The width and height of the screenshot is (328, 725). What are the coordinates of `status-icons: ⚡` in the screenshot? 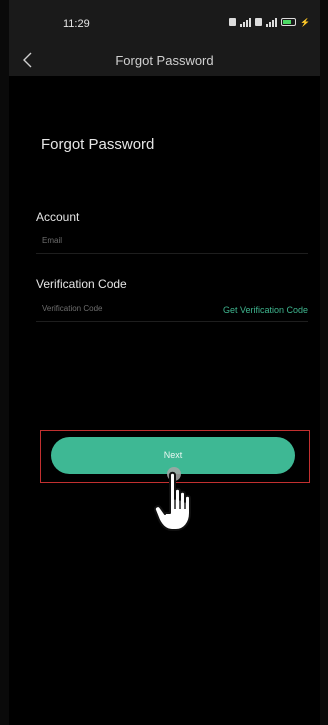 It's located at (269, 22).